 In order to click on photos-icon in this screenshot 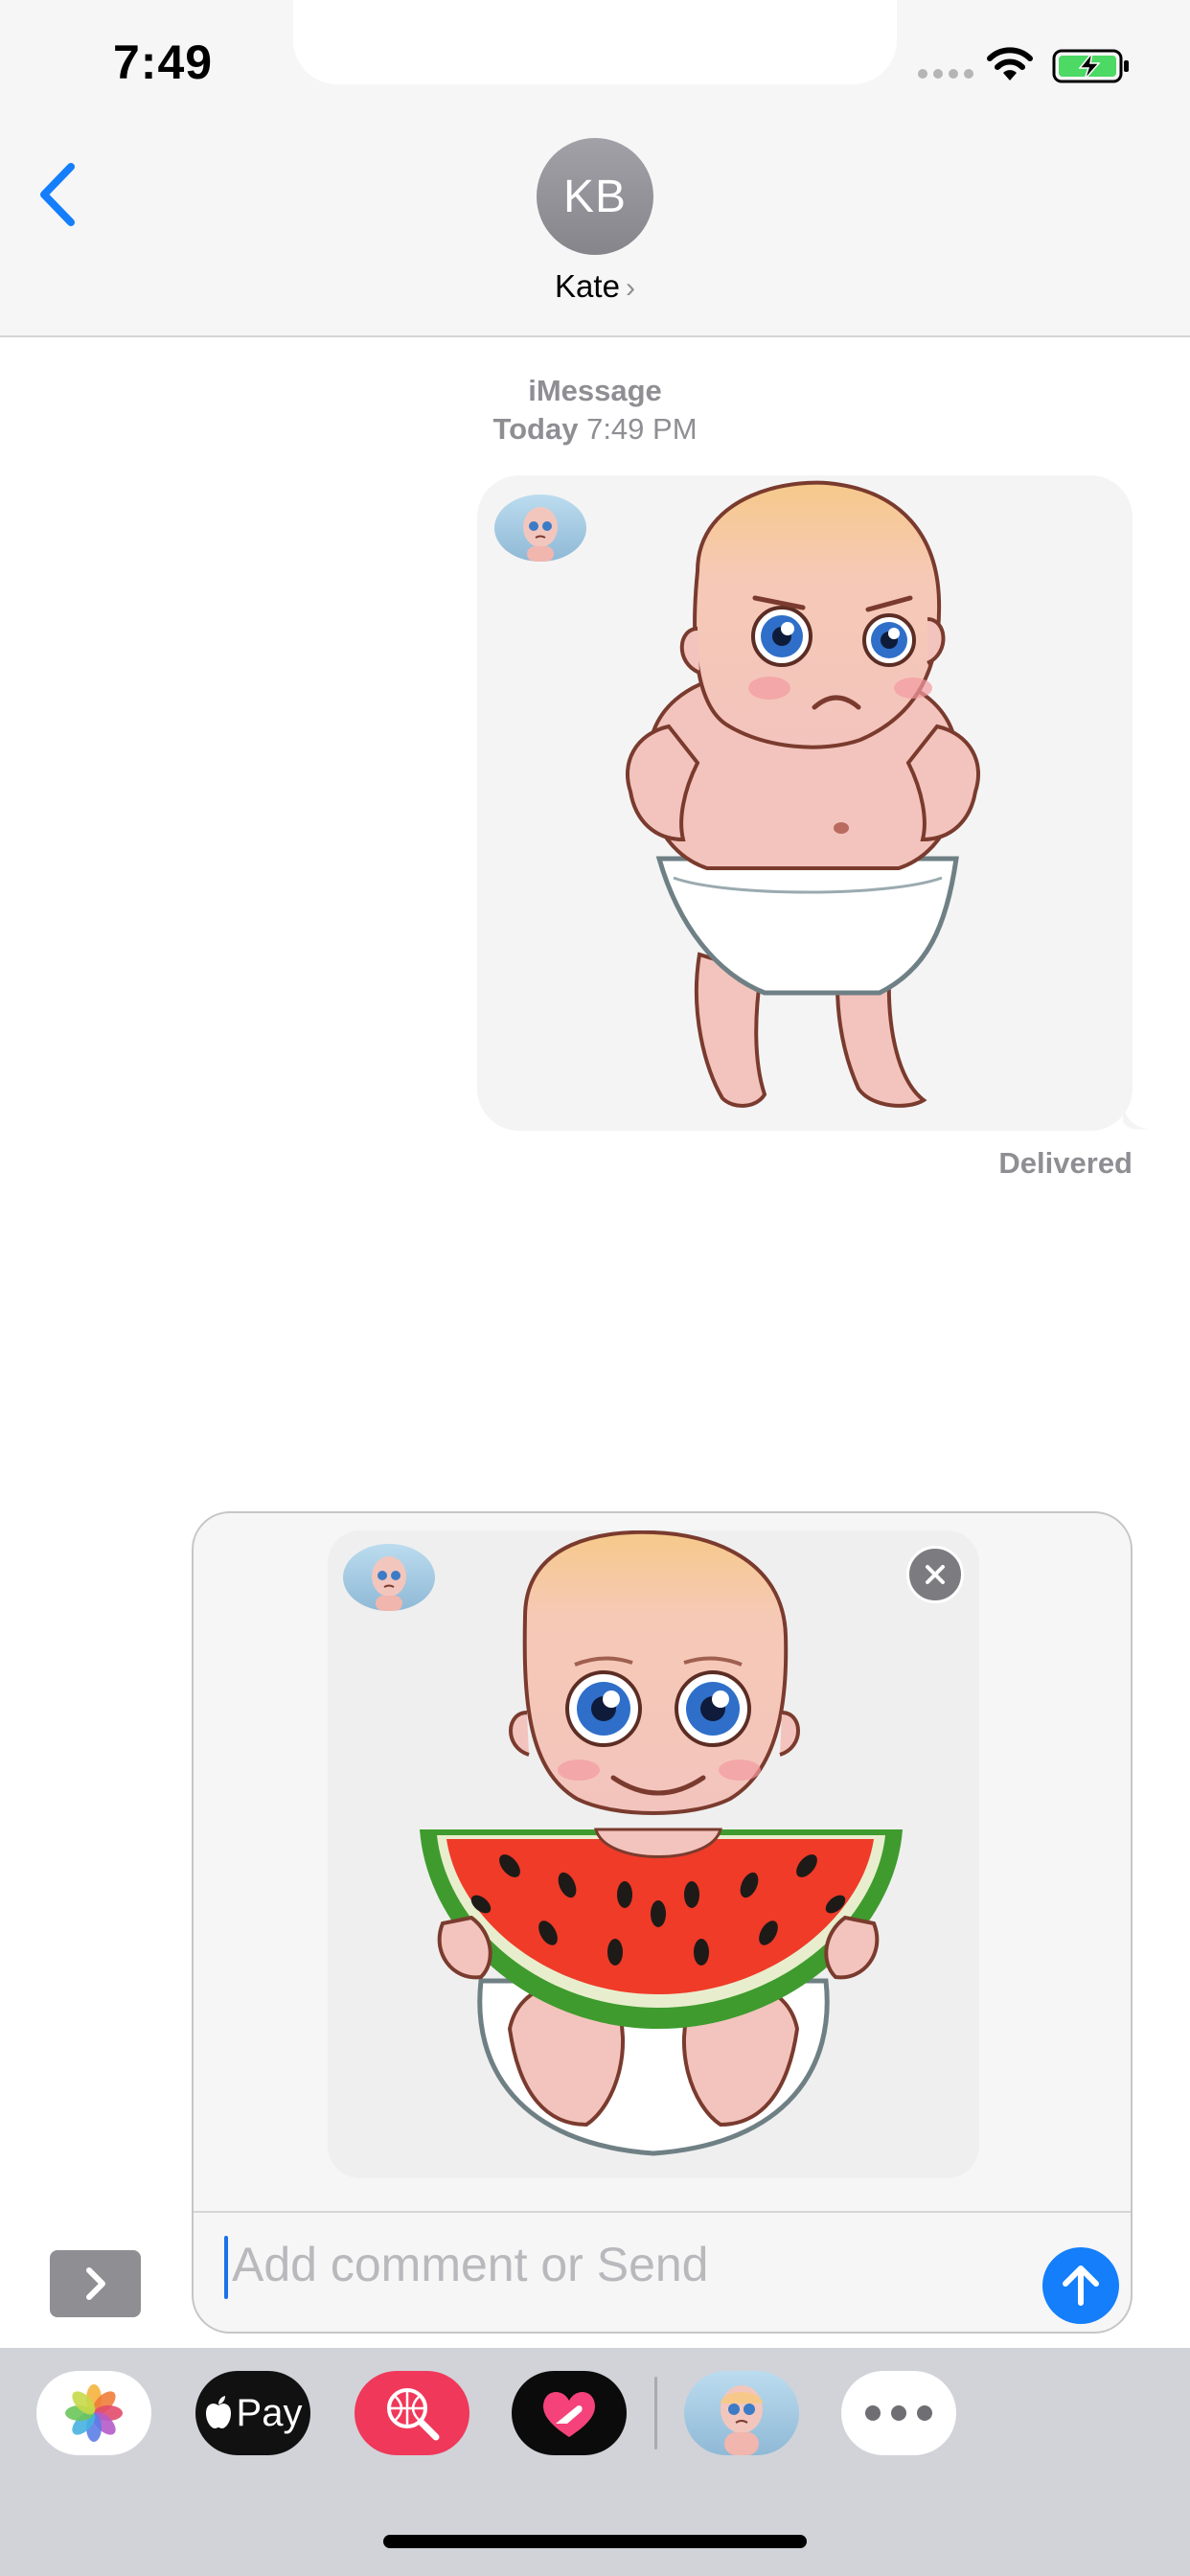, I will do `click(94, 2413)`.